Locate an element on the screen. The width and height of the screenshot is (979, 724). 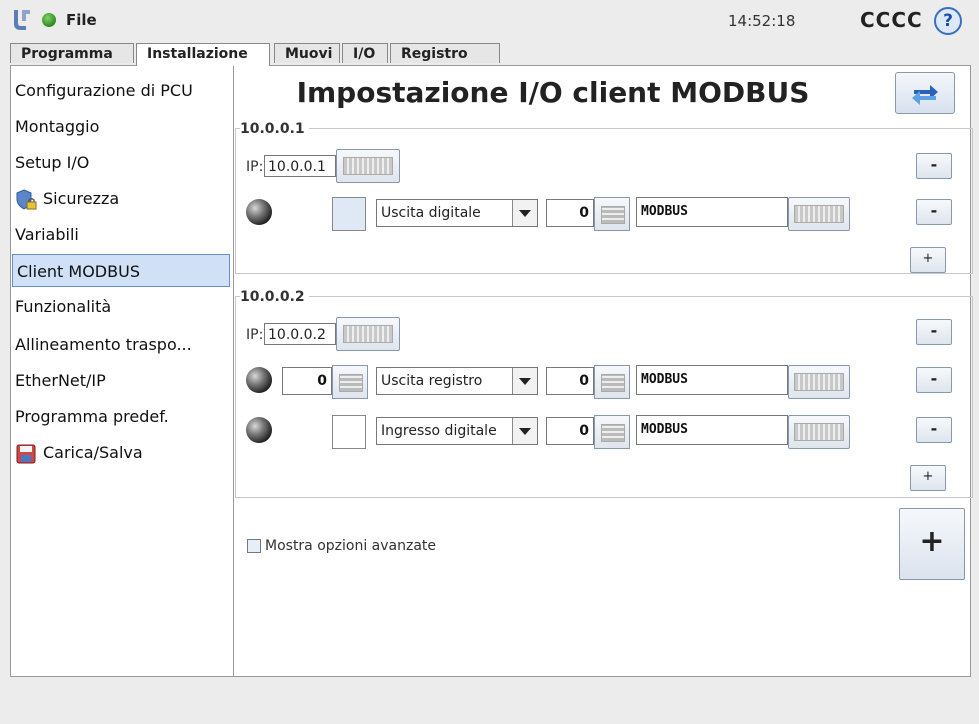
unit-2-title: 10.0.0.2 is located at coordinates (274, 297).